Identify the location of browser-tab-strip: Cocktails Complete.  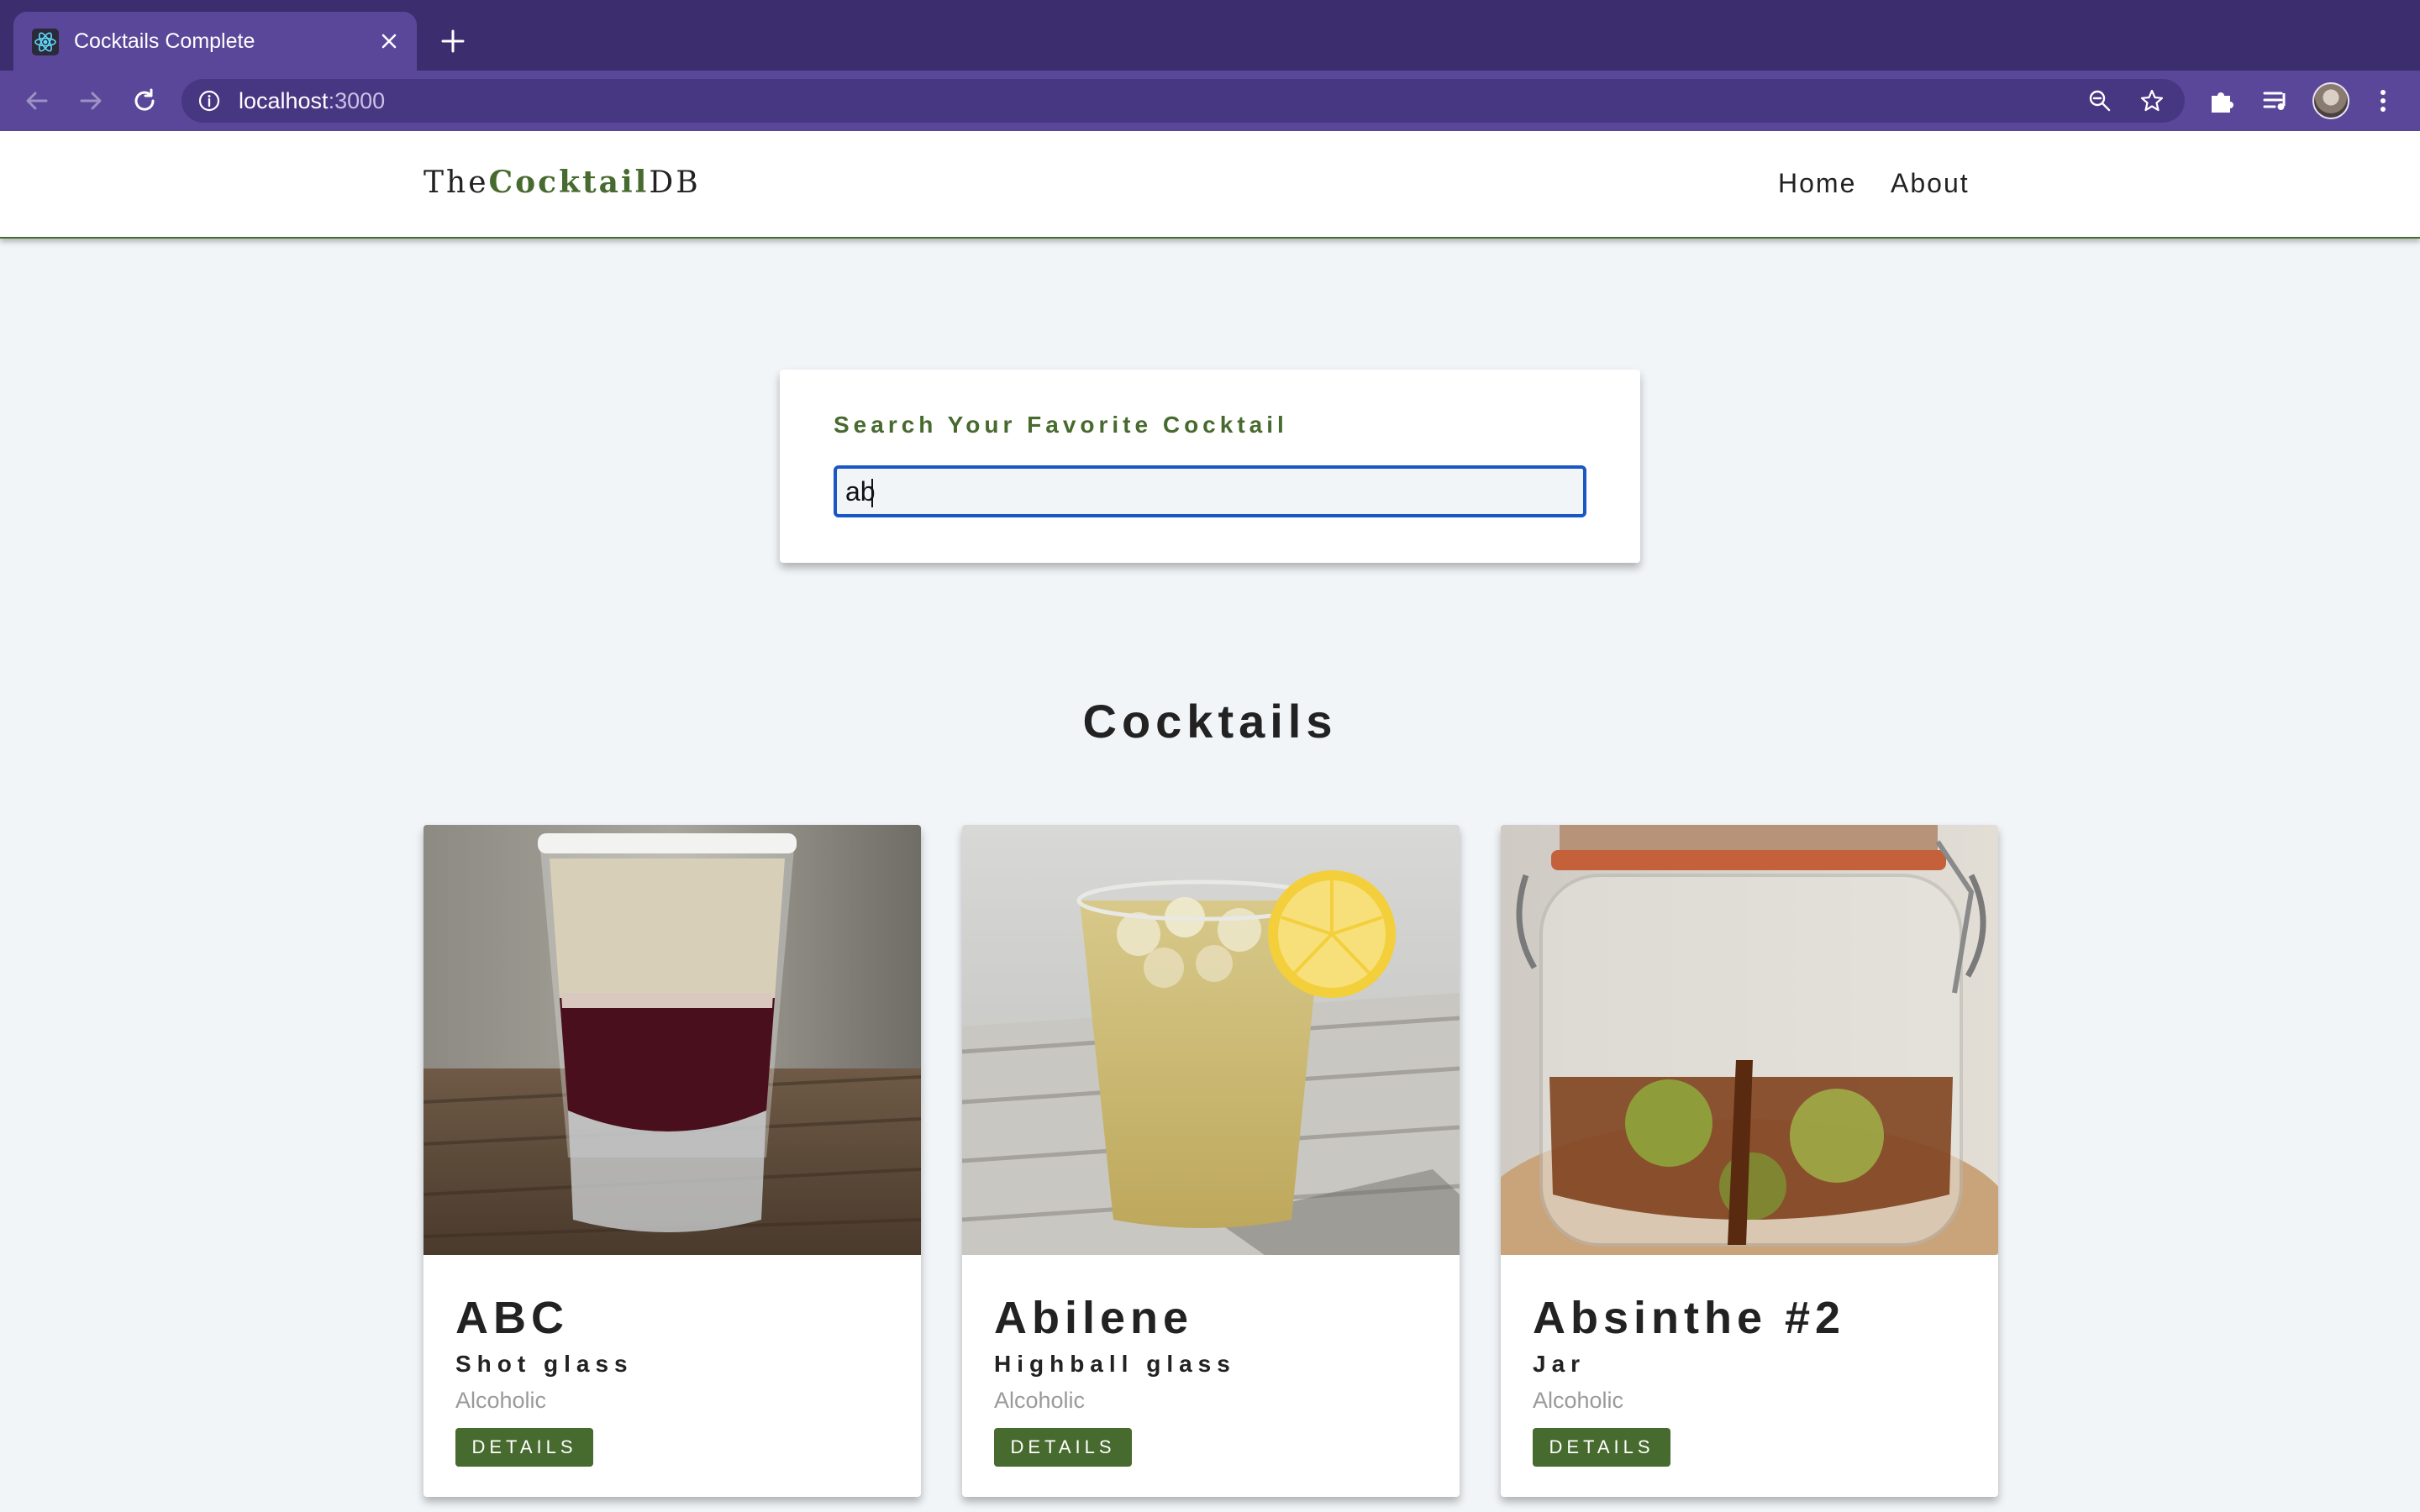
(1210, 35).